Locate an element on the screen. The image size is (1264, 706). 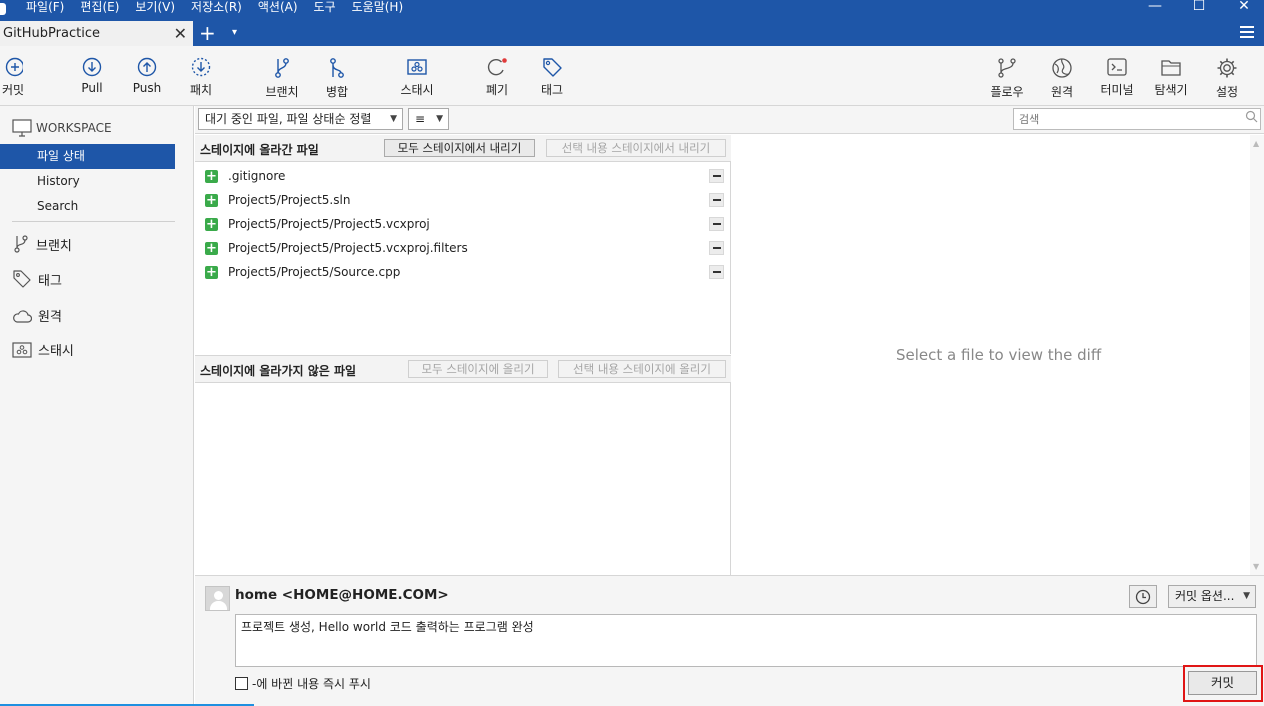
remote-button: 원격 is located at coordinates (1062, 76).